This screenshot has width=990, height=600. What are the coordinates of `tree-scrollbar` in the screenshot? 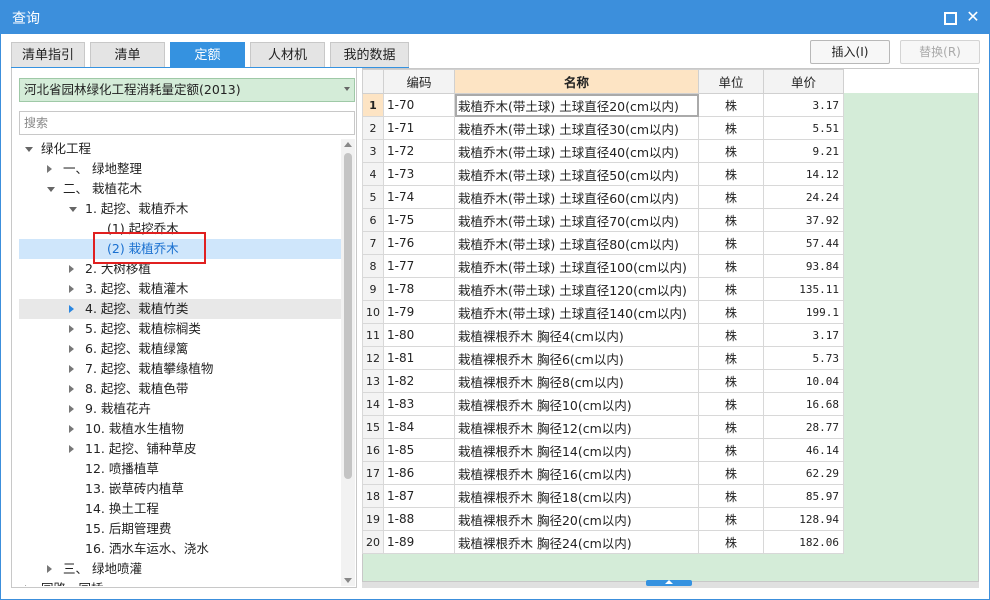 It's located at (348, 362).